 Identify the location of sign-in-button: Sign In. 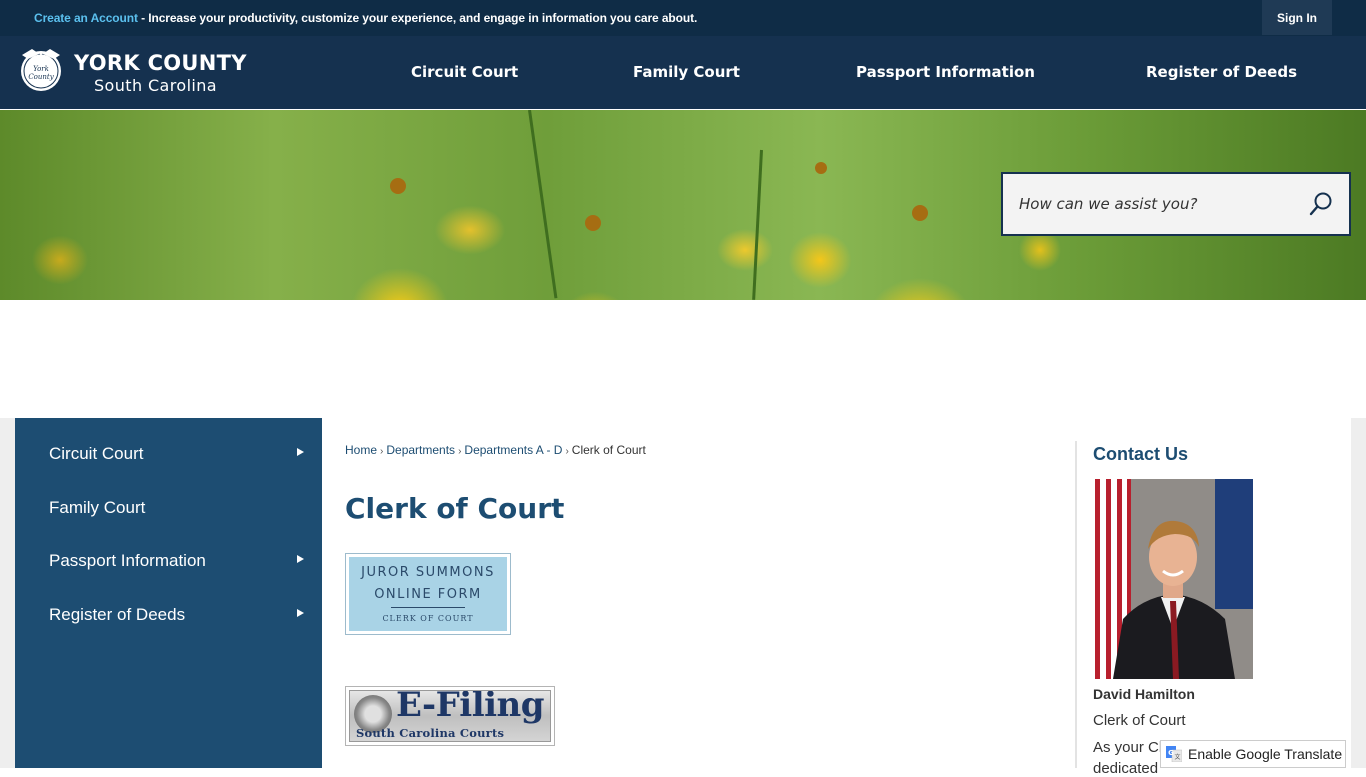
(1297, 17).